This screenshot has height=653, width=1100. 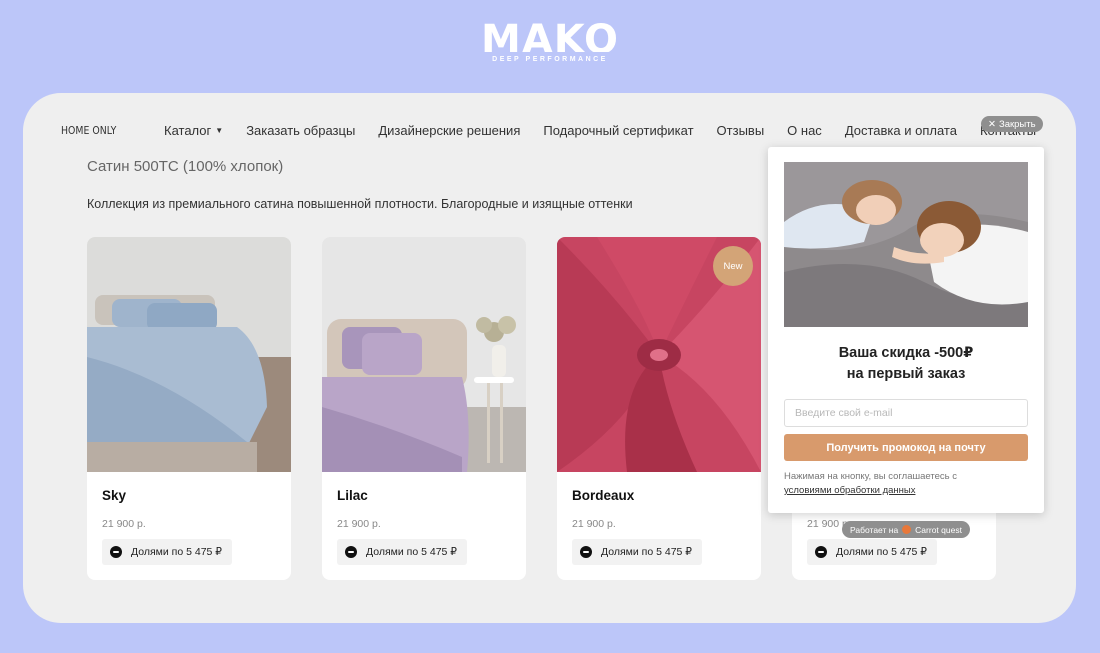 I want to click on product-image-sky, so click(x=189, y=354).